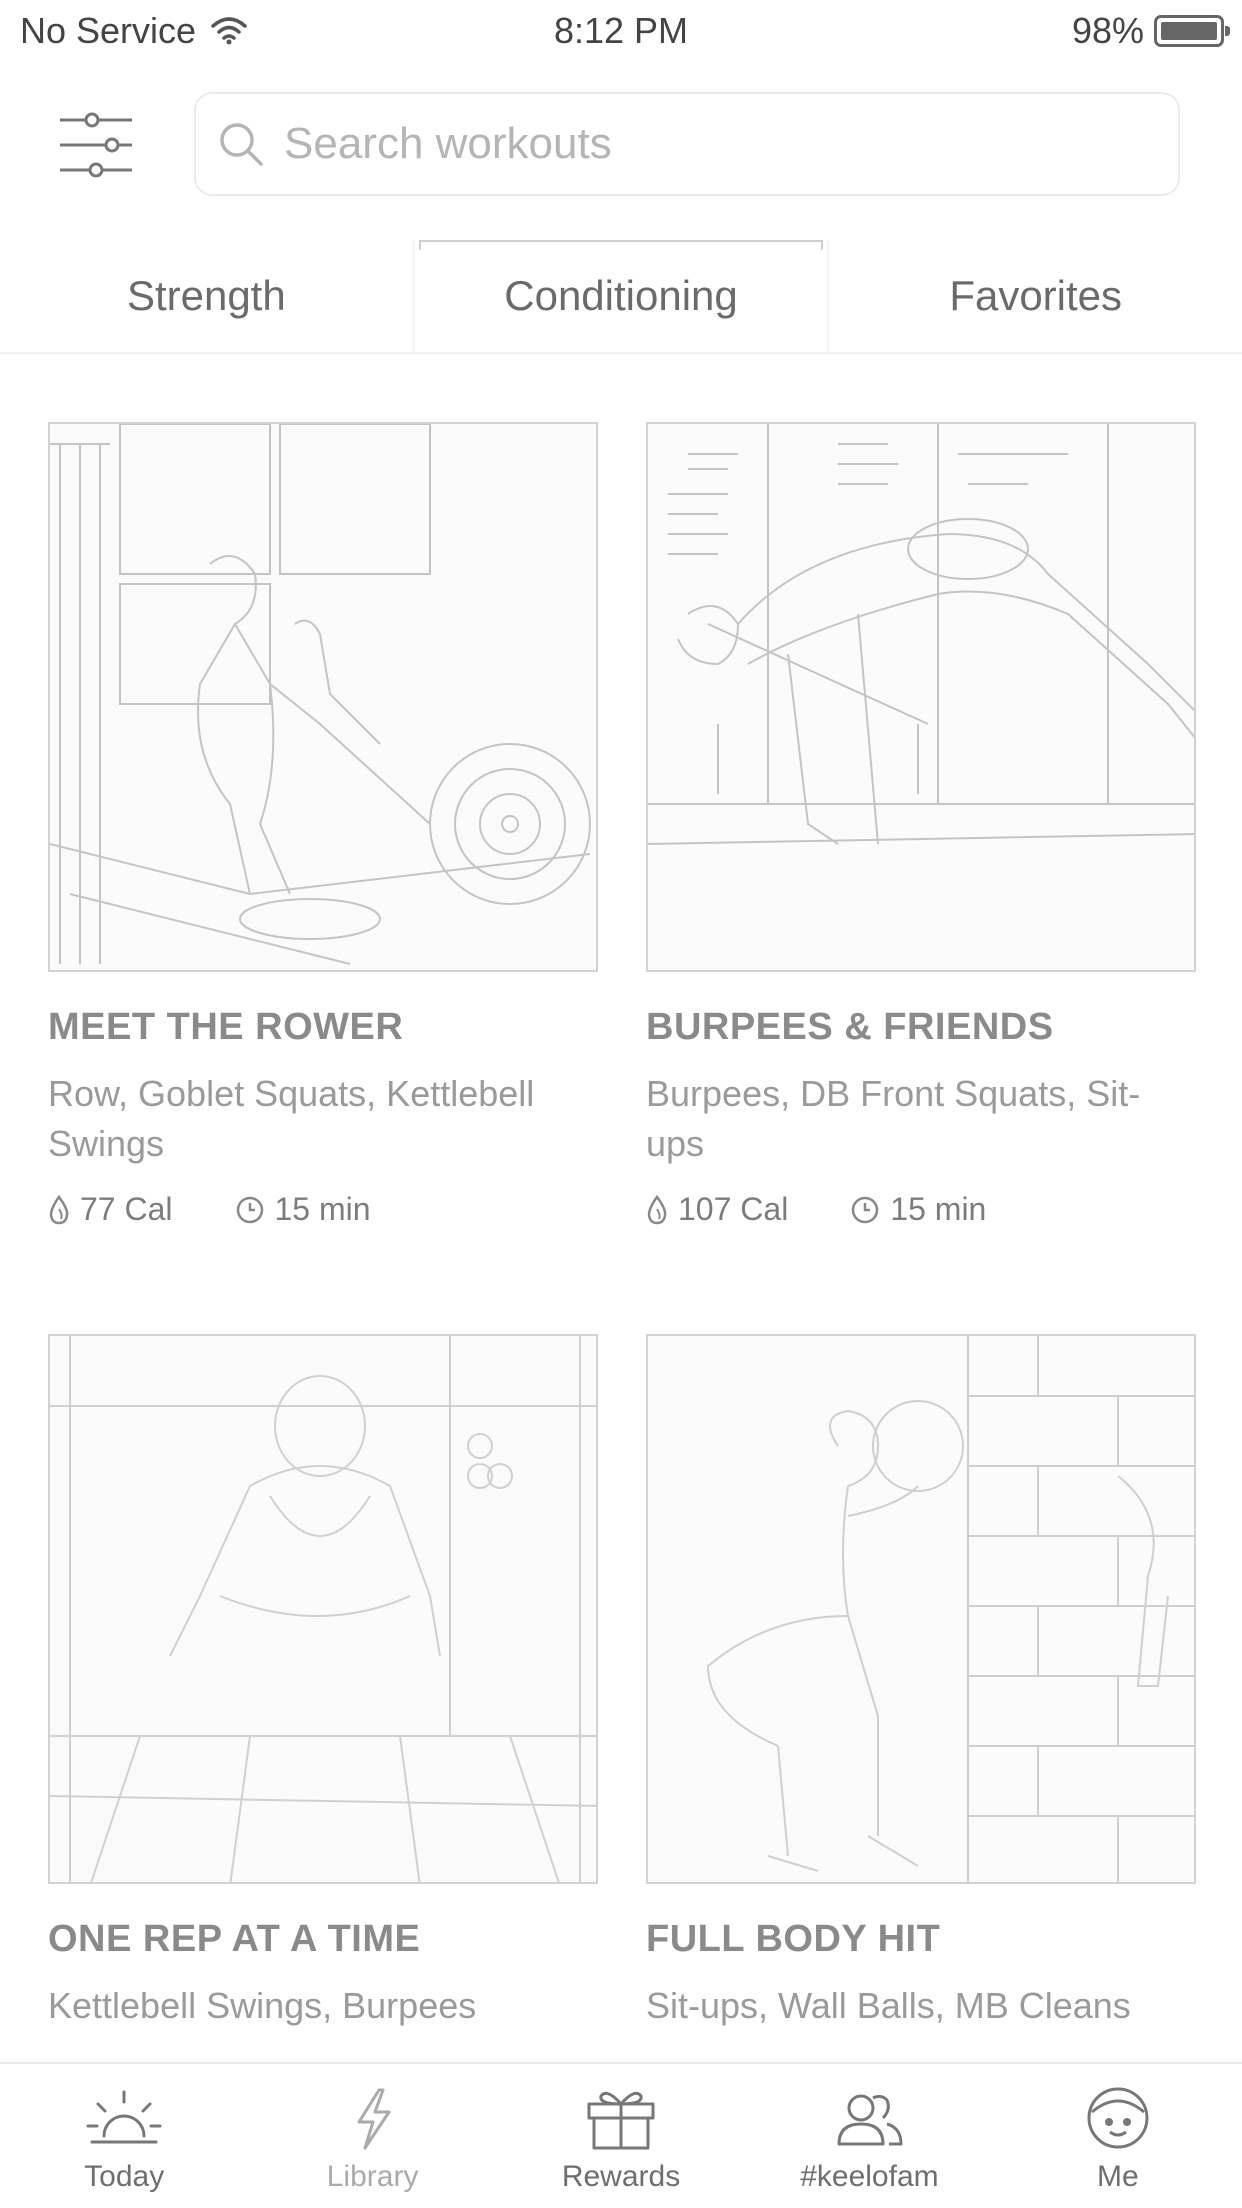 The height and width of the screenshot is (2208, 1242). What do you see at coordinates (262, 2005) in the screenshot?
I see `workout-exercises: Kettlebell Swings, Burpees` at bounding box center [262, 2005].